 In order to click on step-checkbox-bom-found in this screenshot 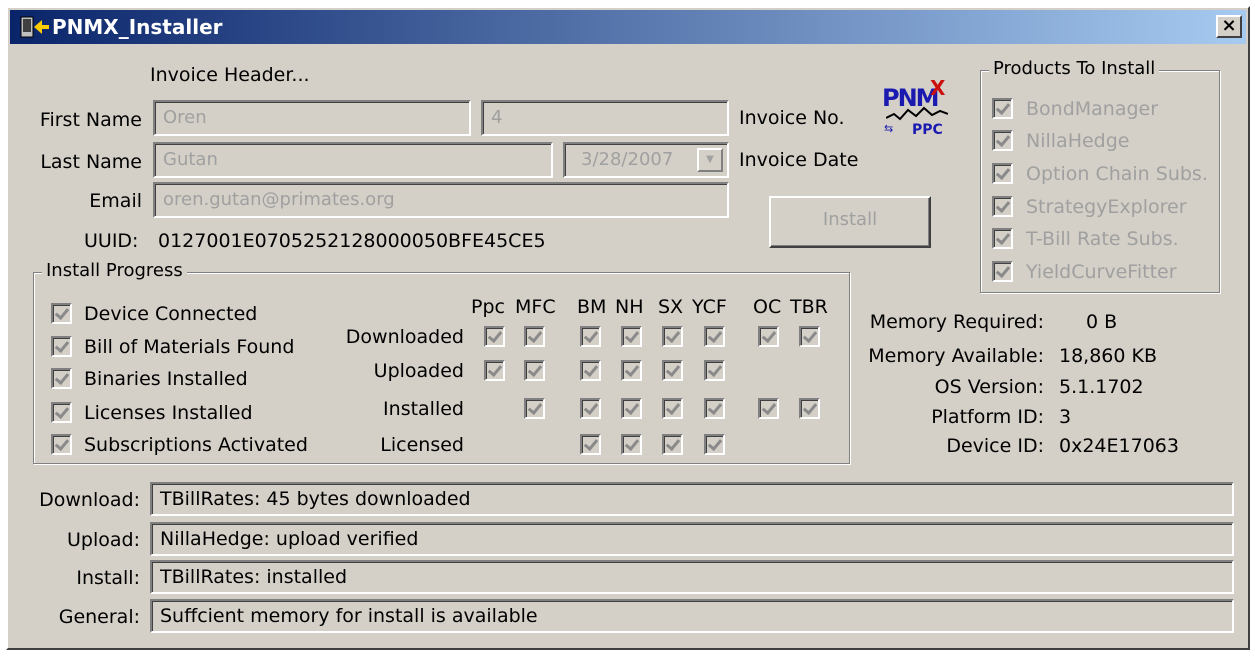, I will do `click(61, 346)`.